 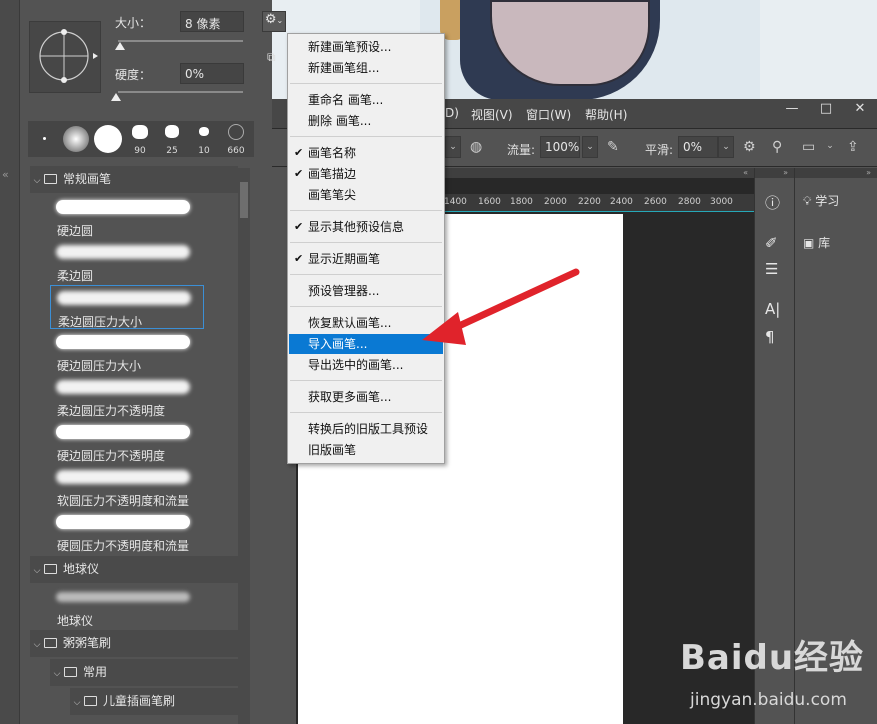 What do you see at coordinates (772, 658) in the screenshot?
I see `watermark-logo: Baidu经验` at bounding box center [772, 658].